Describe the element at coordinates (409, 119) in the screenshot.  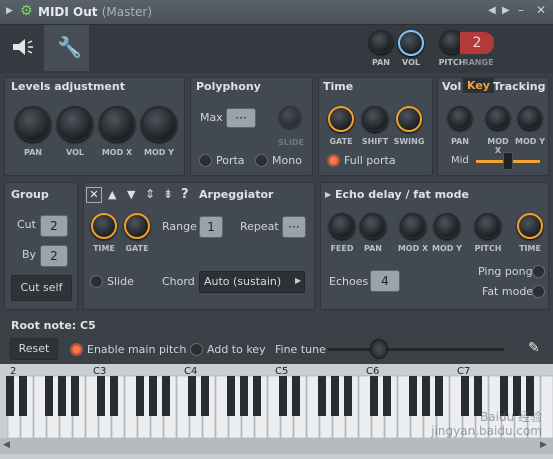
I see `time-swing-knob` at that location.